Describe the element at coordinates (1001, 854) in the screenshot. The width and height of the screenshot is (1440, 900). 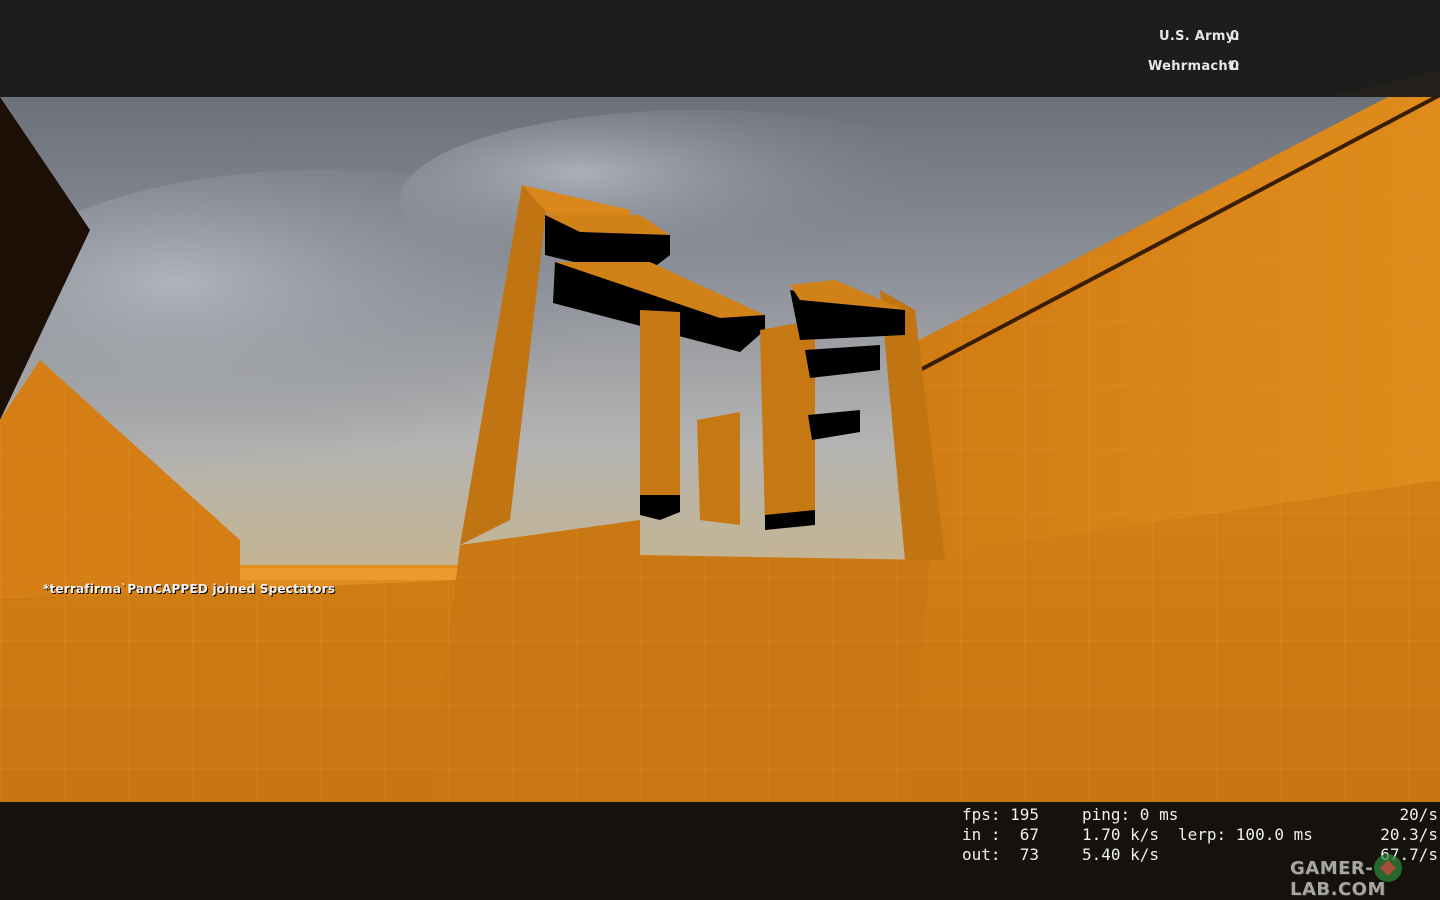
I see `netgraph-out: out: 73` at that location.